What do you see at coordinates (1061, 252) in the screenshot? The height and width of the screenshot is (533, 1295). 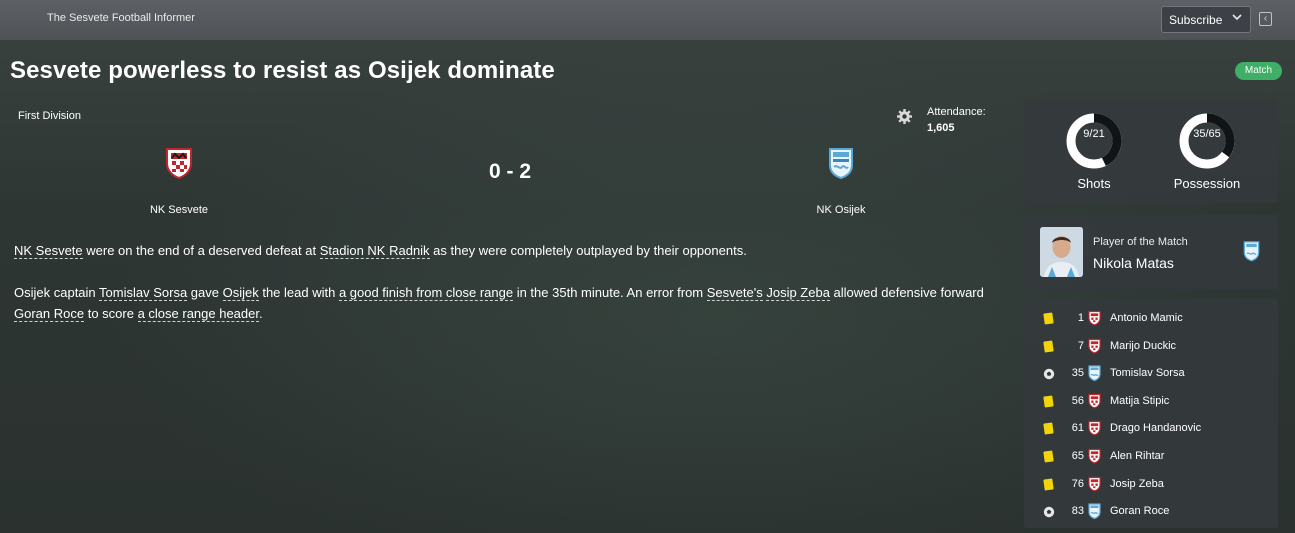 I see `player-photo` at bounding box center [1061, 252].